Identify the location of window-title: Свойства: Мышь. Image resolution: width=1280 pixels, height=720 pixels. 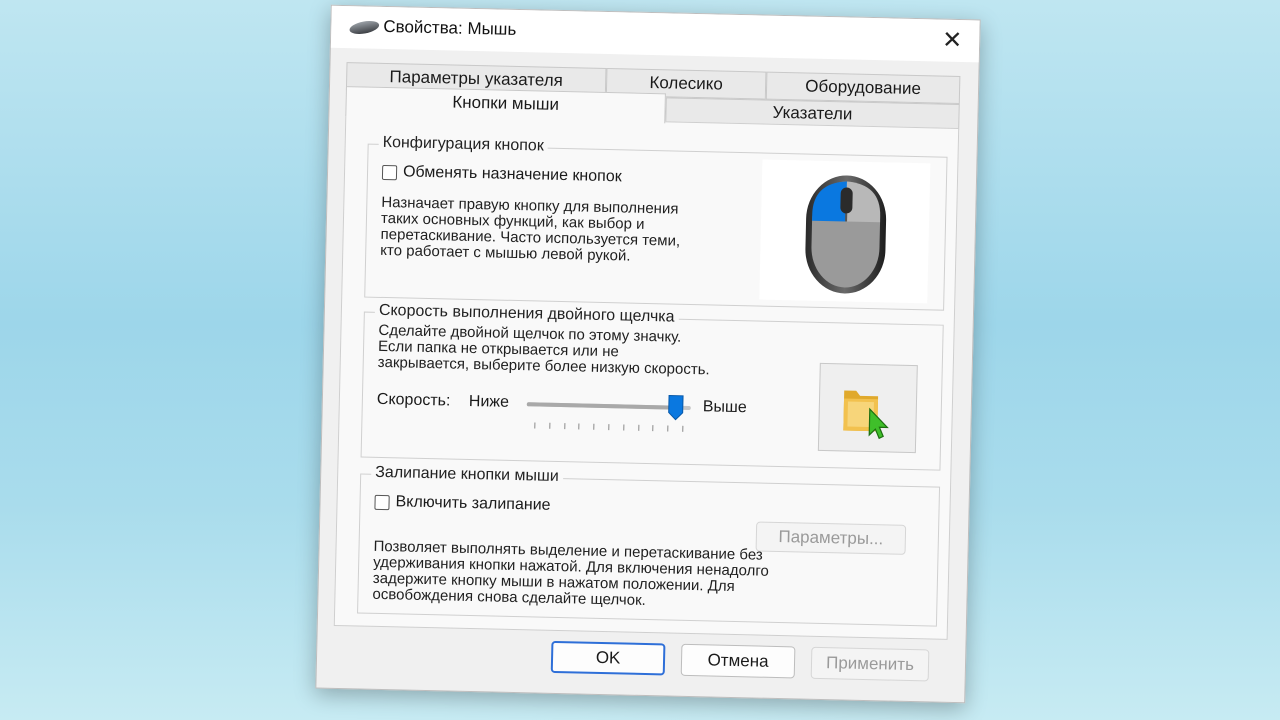
(450, 27).